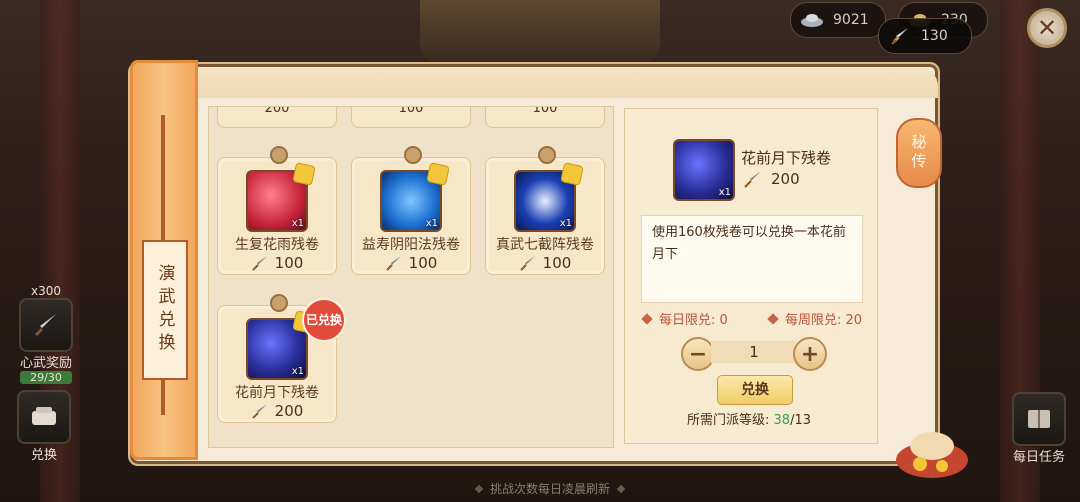 Image resolution: width=1080 pixels, height=502 pixels. Describe the element at coordinates (755, 390) in the screenshot. I see `exchange-button: 兑换` at that location.